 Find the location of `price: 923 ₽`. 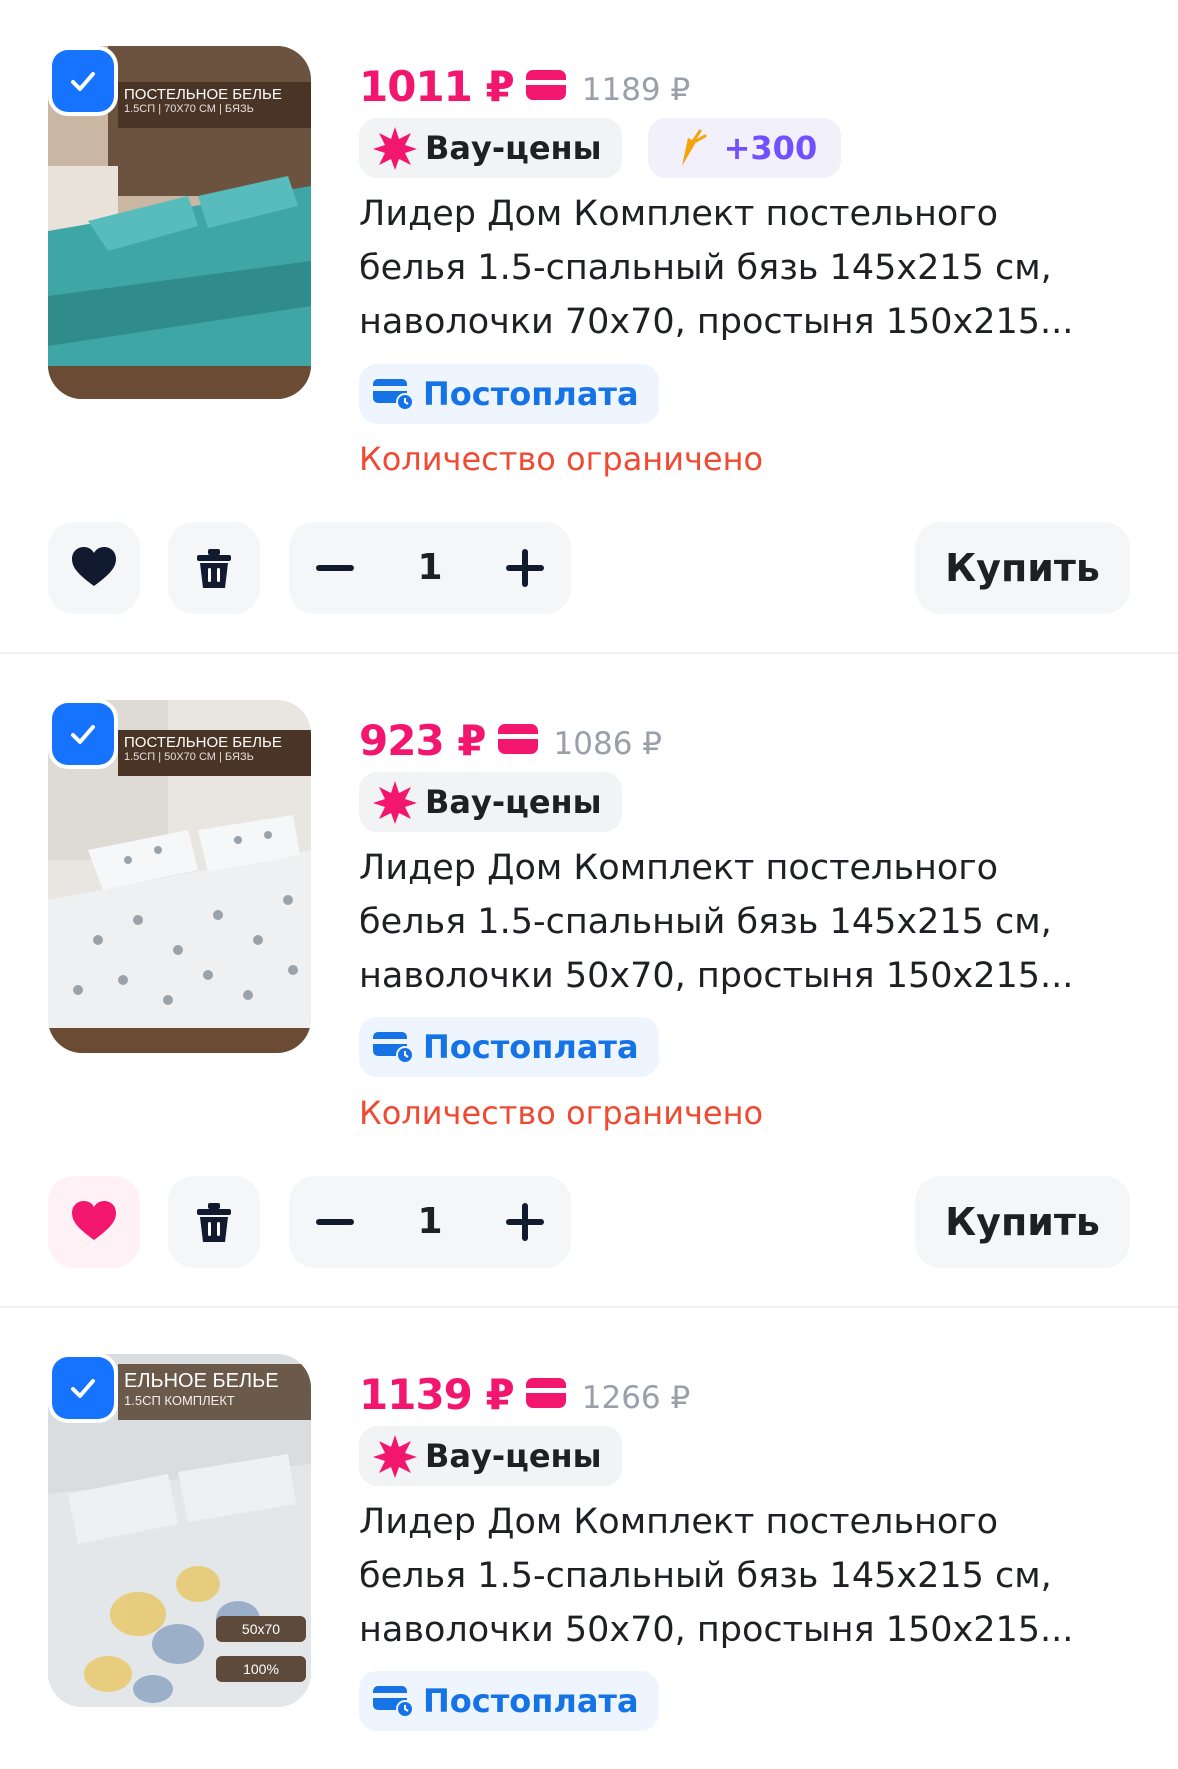

price: 923 ₽ is located at coordinates (423, 740).